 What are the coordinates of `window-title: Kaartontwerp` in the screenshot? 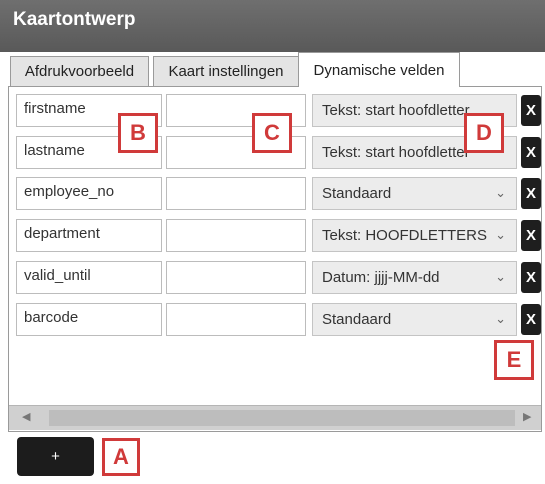 It's located at (74, 19).